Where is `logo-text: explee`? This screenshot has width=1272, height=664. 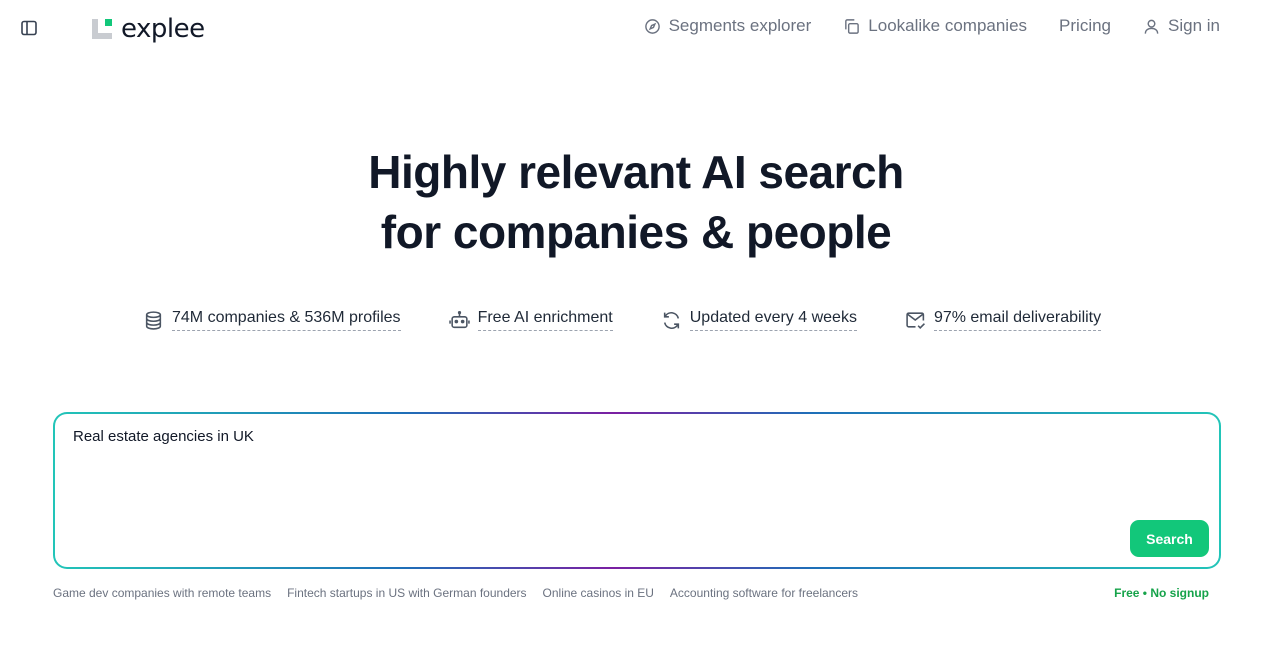 logo-text: explee is located at coordinates (163, 29).